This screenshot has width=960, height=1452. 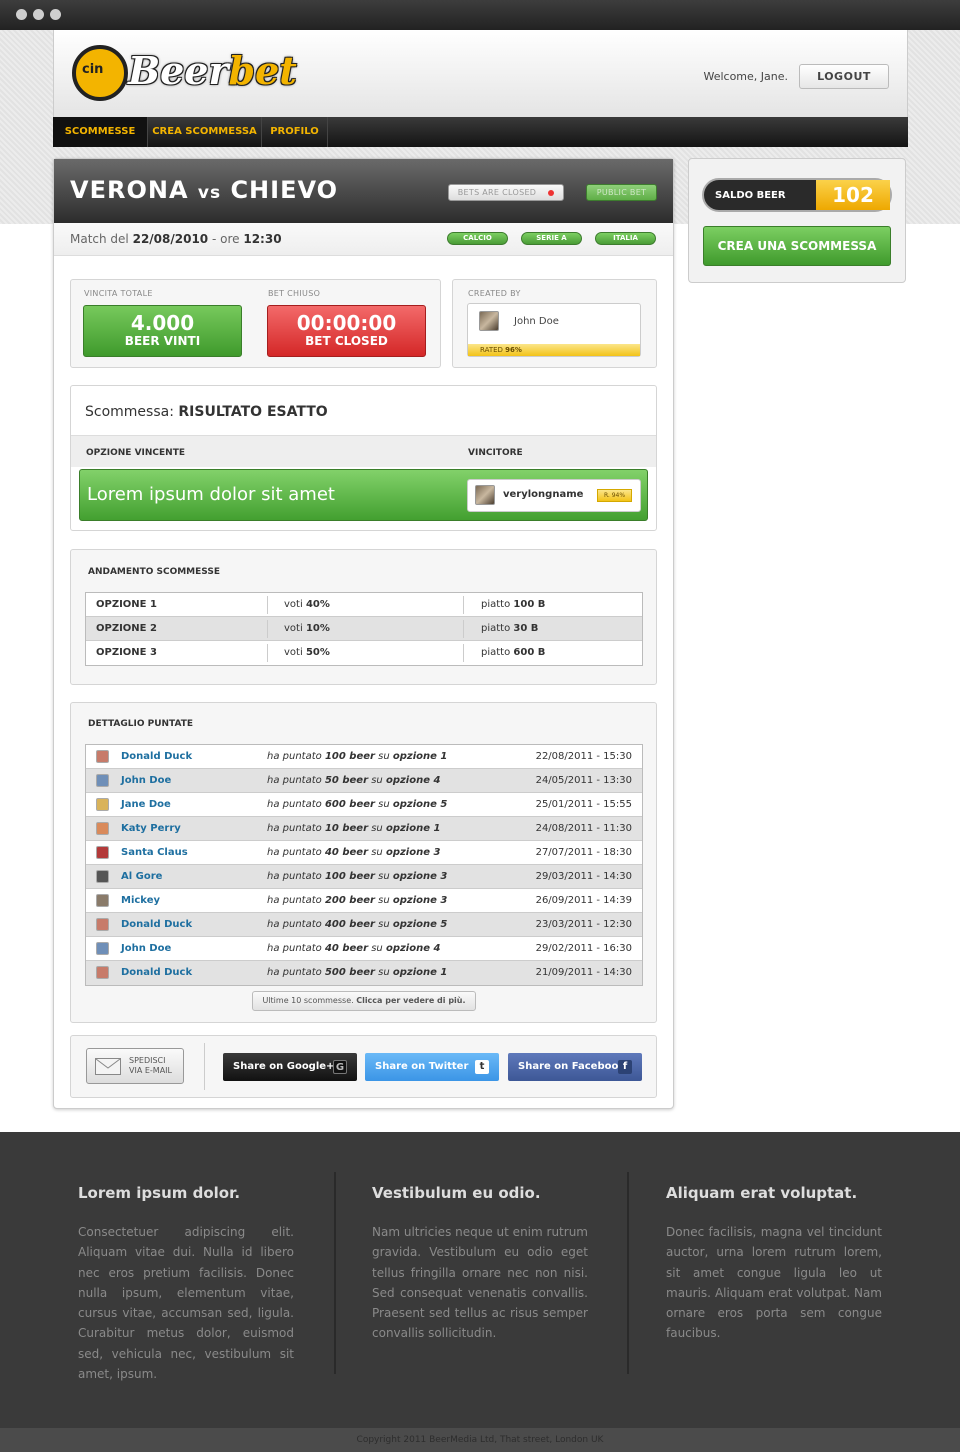 I want to click on footer-col2-title: Vestibulum eu odio., so click(x=456, y=1193).